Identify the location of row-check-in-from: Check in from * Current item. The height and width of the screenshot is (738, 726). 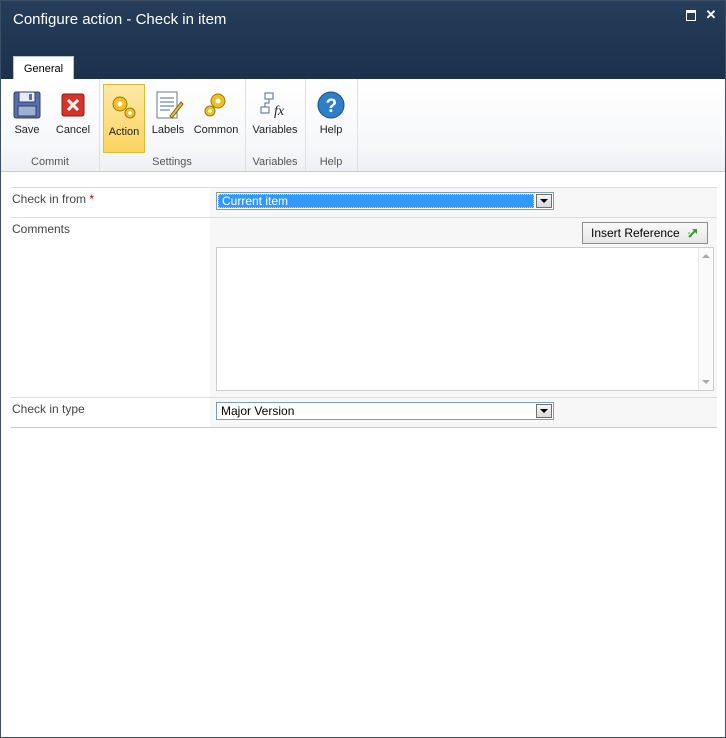
(364, 202).